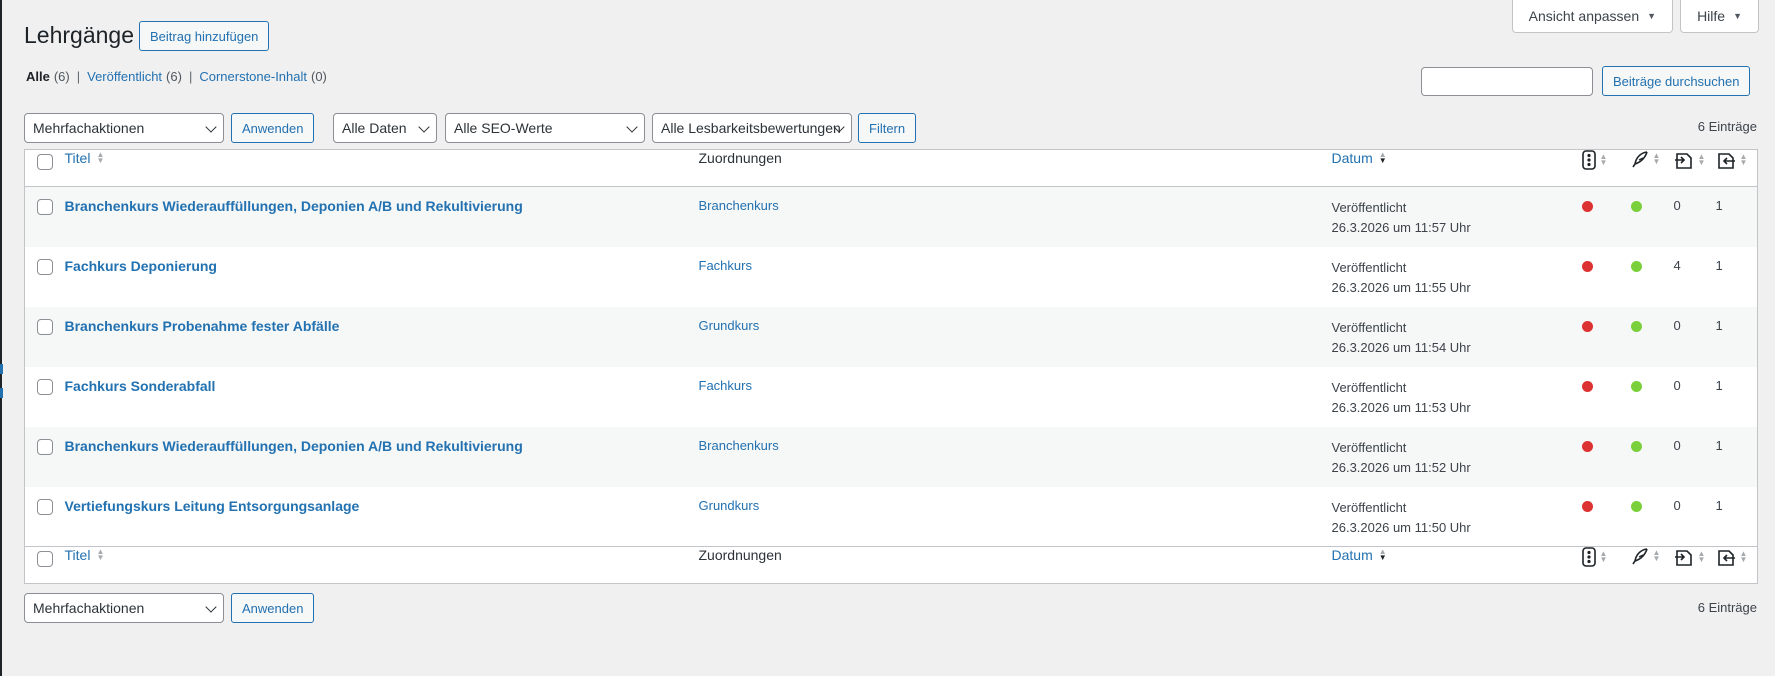 The height and width of the screenshot is (676, 1775). I want to click on seo-filter-select: Alle SEO-Werte, so click(545, 128).